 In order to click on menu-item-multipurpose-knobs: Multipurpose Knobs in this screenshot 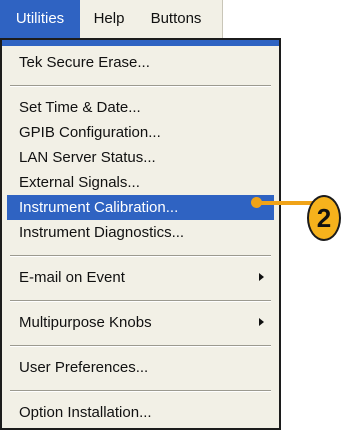, I will do `click(140, 322)`.